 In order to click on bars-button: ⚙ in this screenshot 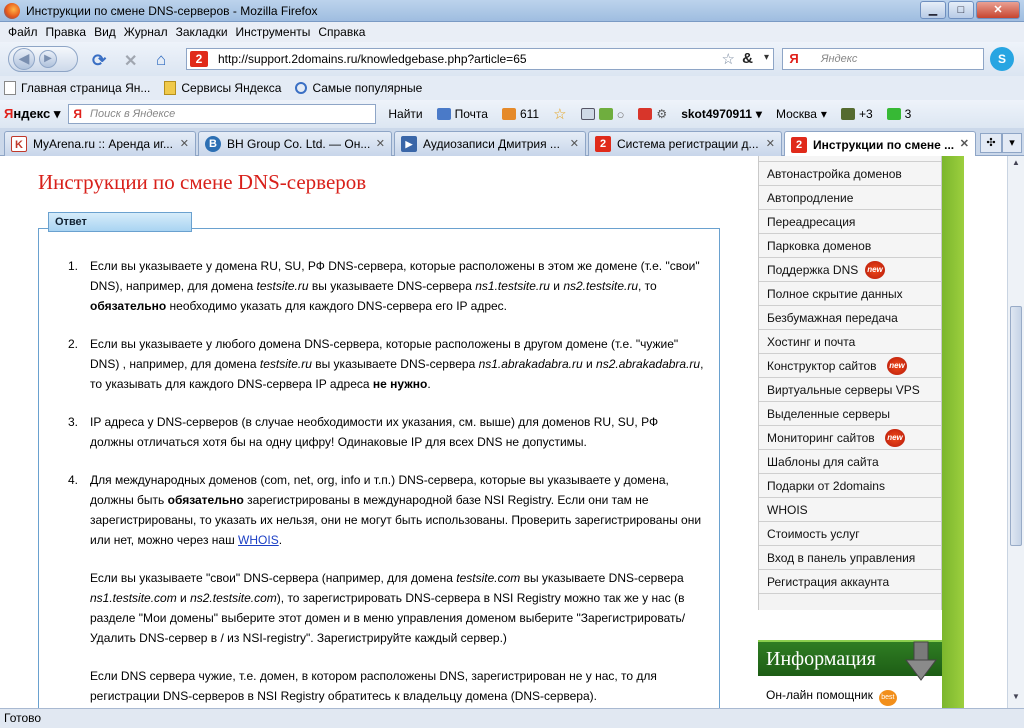, I will do `click(652, 114)`.